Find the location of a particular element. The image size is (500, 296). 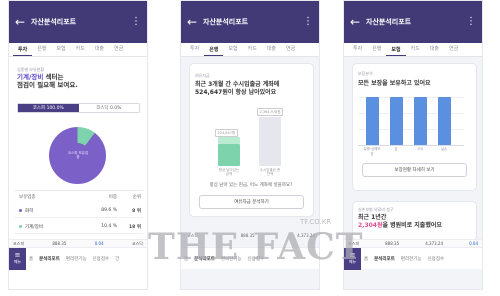

ticker-index: 코스피 is located at coordinates (19, 243).